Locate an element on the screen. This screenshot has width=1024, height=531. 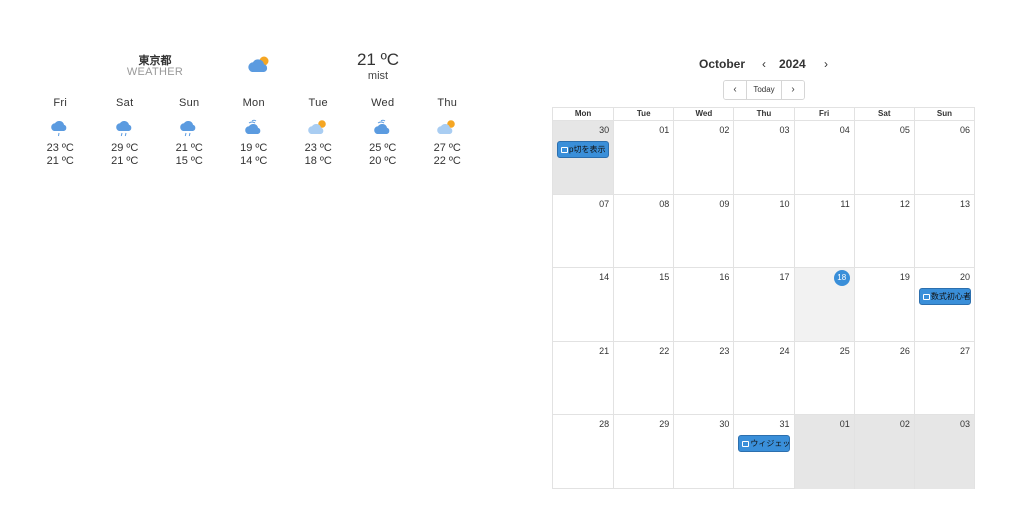
forecast-day: Tue 23 ºC 18 ºC is located at coordinates (318, 141).